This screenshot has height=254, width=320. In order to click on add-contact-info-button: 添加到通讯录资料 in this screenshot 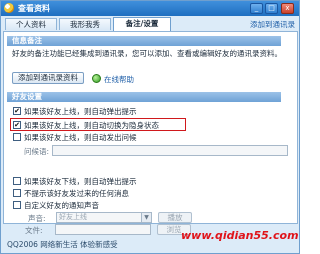, I will do `click(48, 78)`.